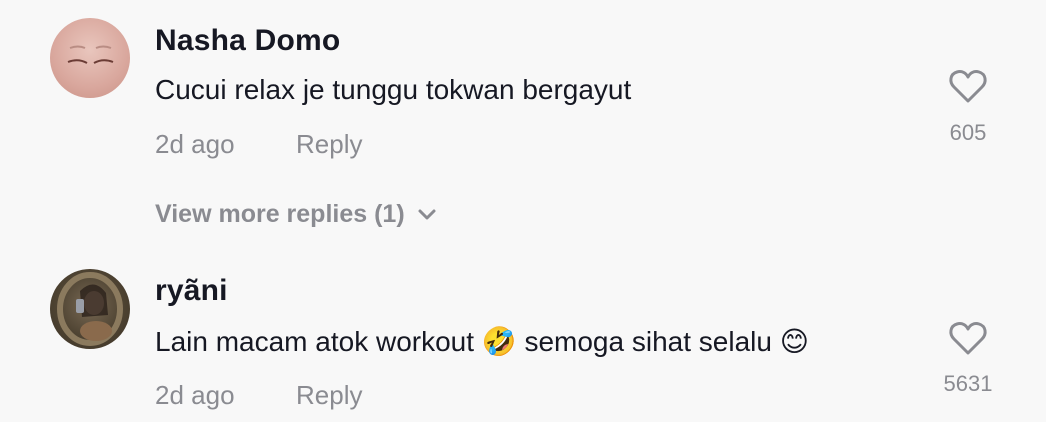  What do you see at coordinates (191, 291) in the screenshot?
I see `comment-username: ryãni` at bounding box center [191, 291].